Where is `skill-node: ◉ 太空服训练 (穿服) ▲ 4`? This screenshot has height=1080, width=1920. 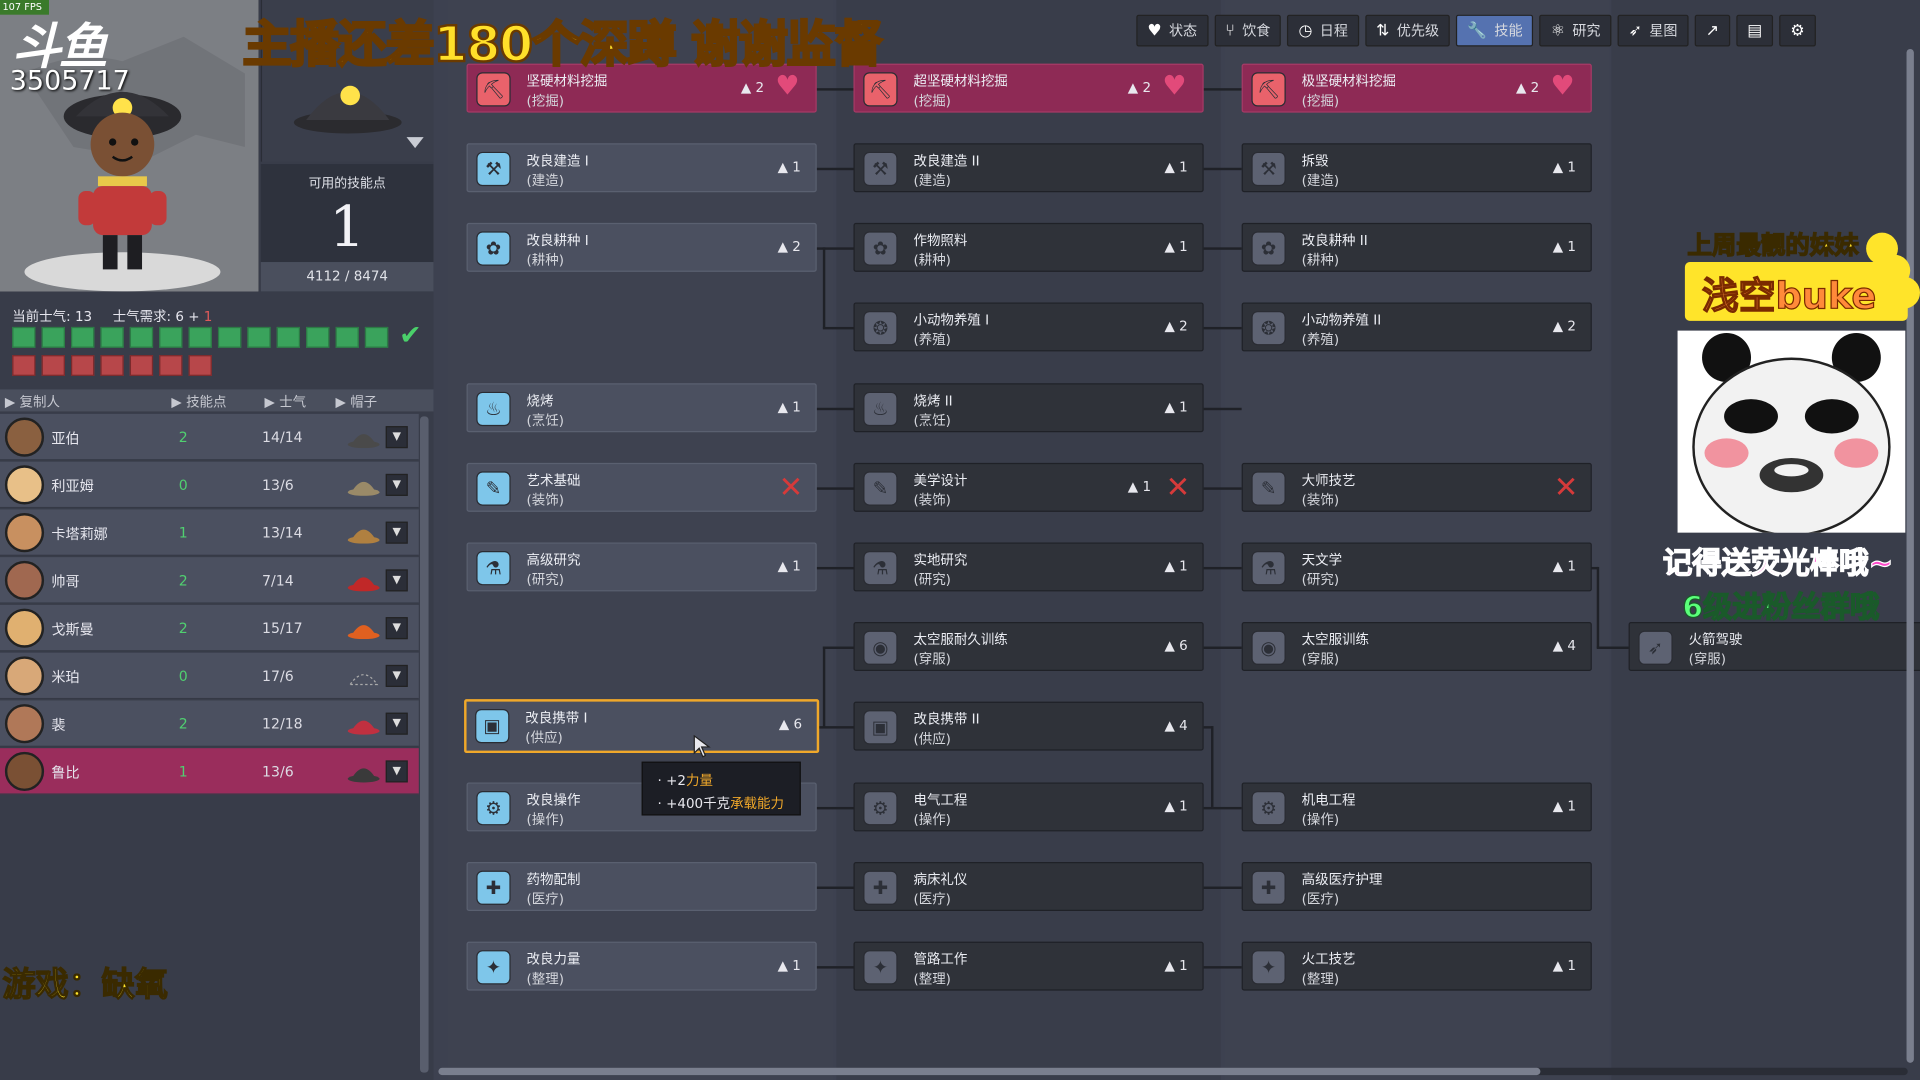 skill-node: ◉ 太空服训练 (穿服) ▲ 4 is located at coordinates (1416, 647).